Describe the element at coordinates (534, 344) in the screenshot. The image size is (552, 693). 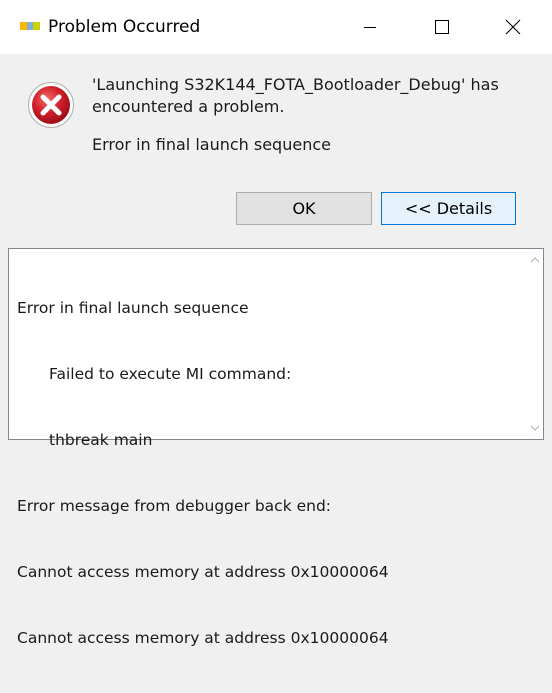
I see `vertical-scrollbar` at that location.